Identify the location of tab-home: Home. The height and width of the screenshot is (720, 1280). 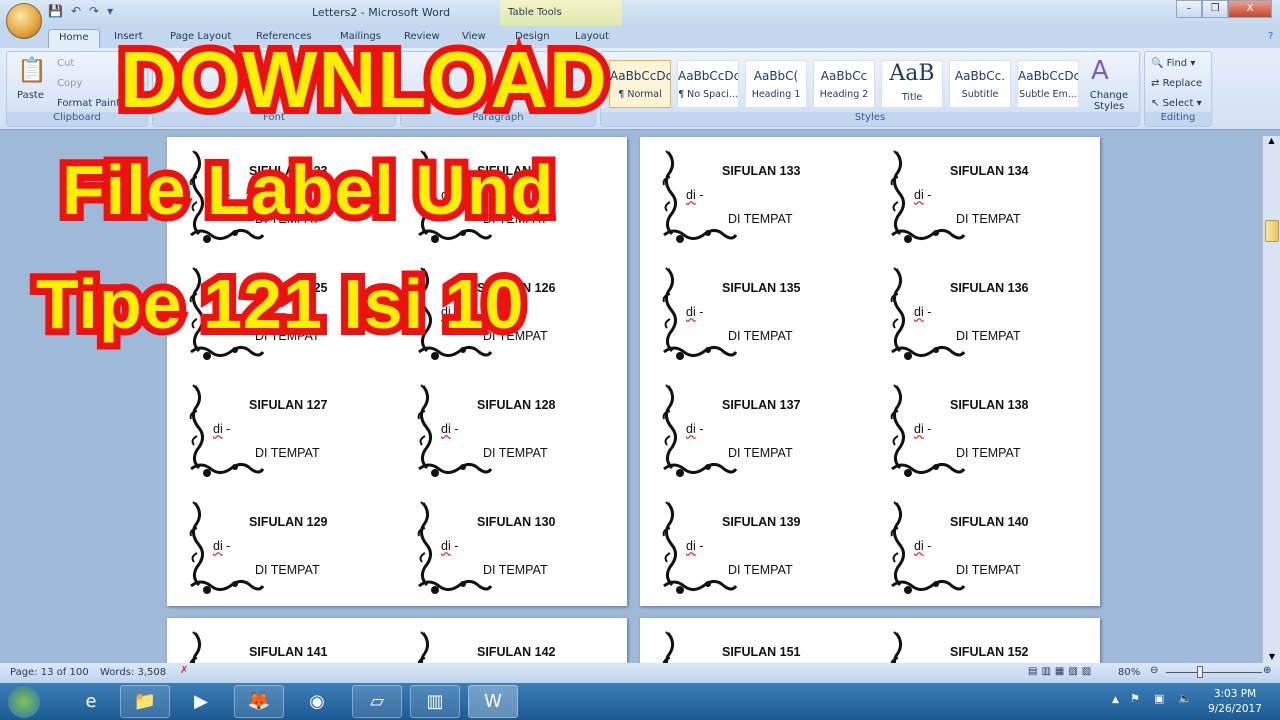
(74, 39).